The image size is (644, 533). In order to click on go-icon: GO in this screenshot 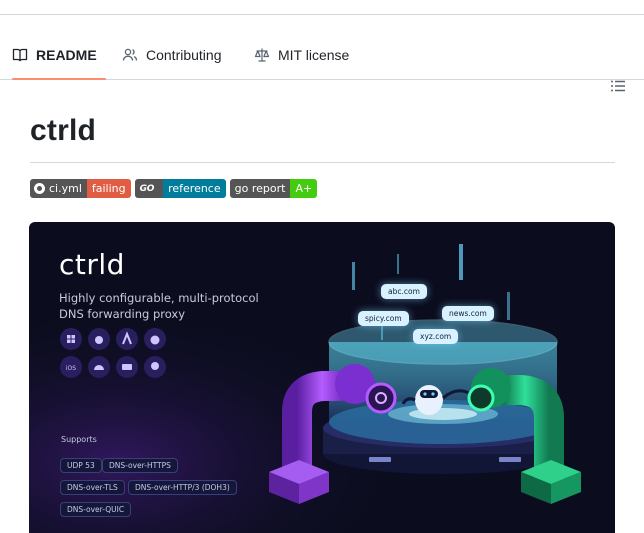, I will do `click(147, 188)`.